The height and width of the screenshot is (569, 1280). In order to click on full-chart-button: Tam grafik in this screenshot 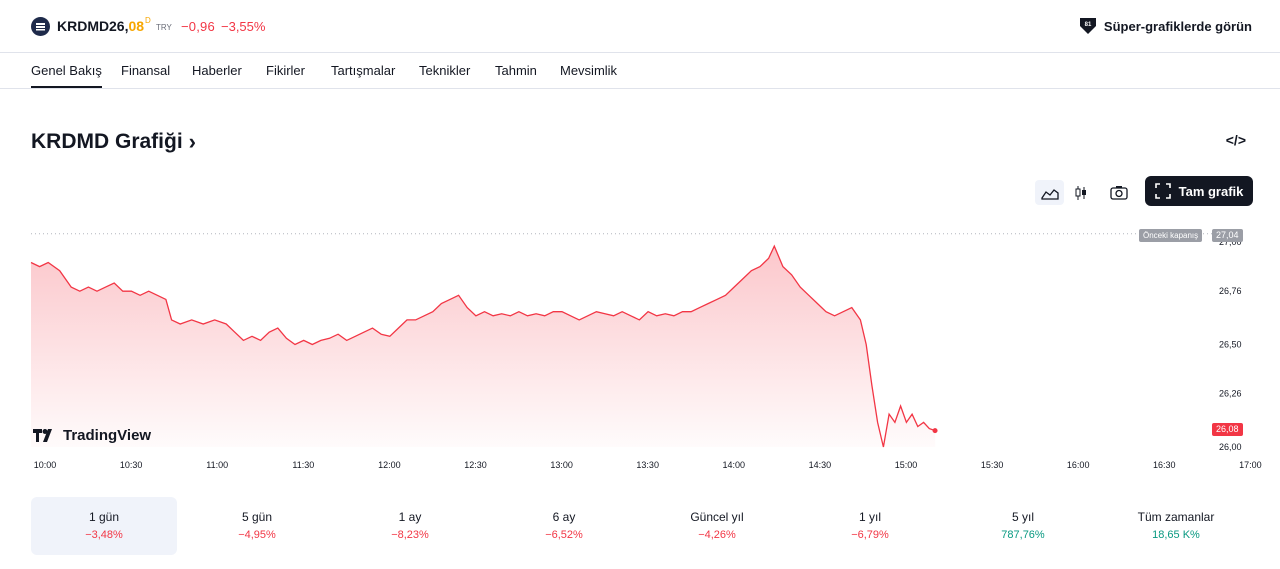, I will do `click(1199, 191)`.